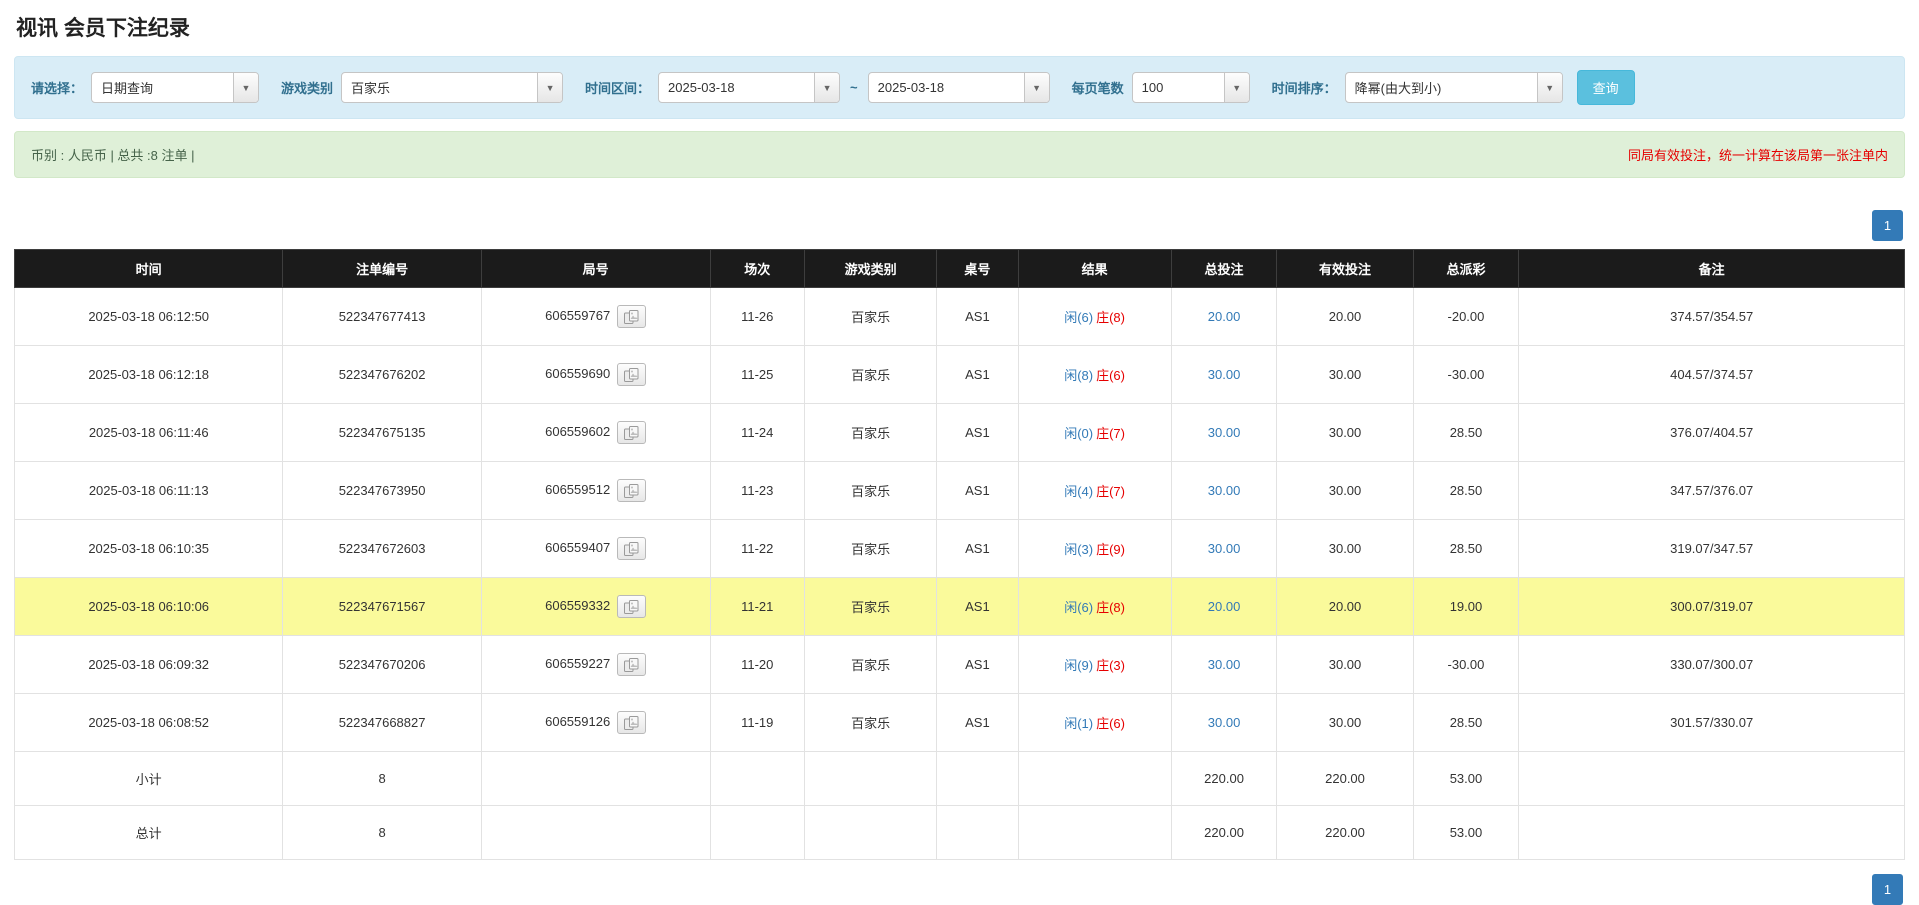 The height and width of the screenshot is (905, 1919). What do you see at coordinates (595, 606) in the screenshot?
I see `cell-round-id: 606559332` at bounding box center [595, 606].